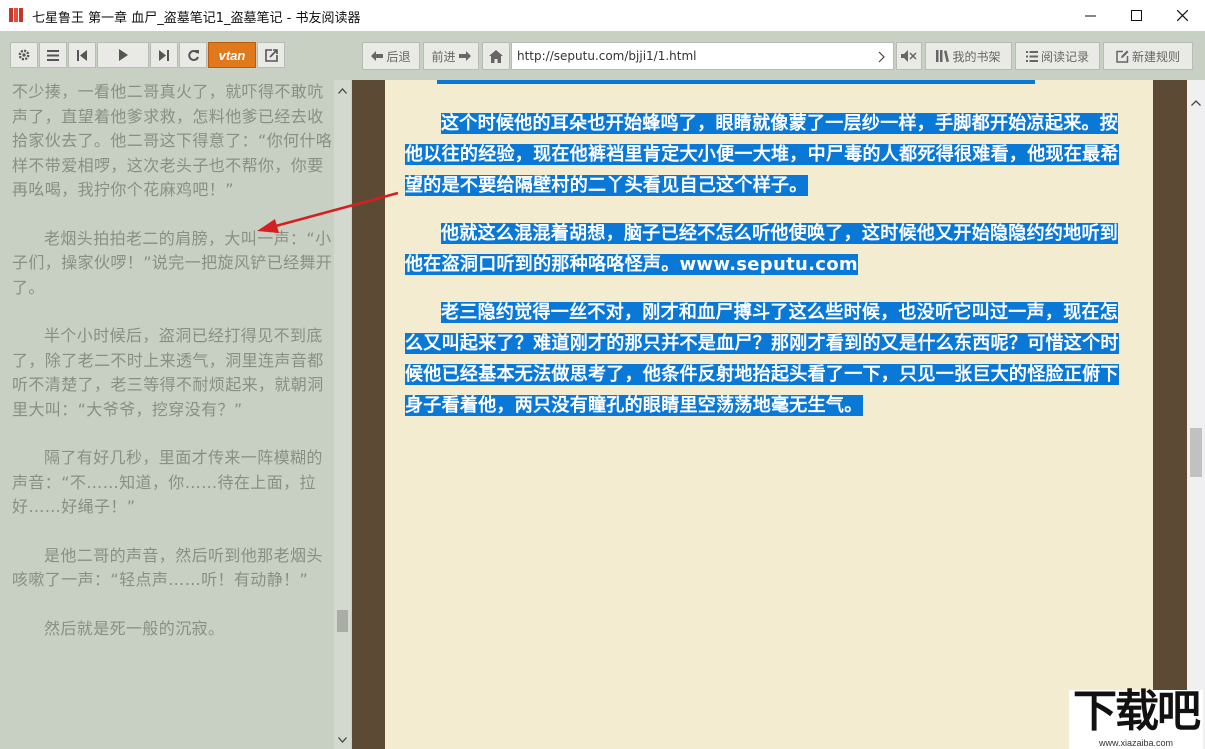  Describe the element at coordinates (134, 628) in the screenshot. I see `left-paragraph: 然后就是死一般的沉寂。` at that location.